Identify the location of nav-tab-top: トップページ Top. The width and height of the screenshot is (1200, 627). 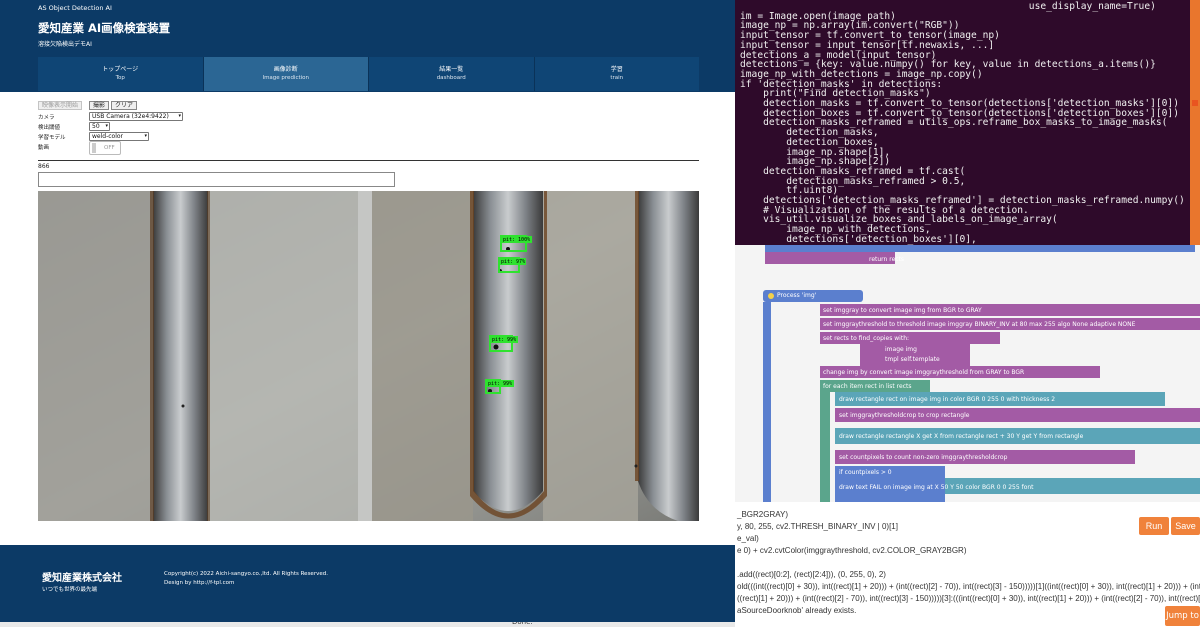
(121, 74).